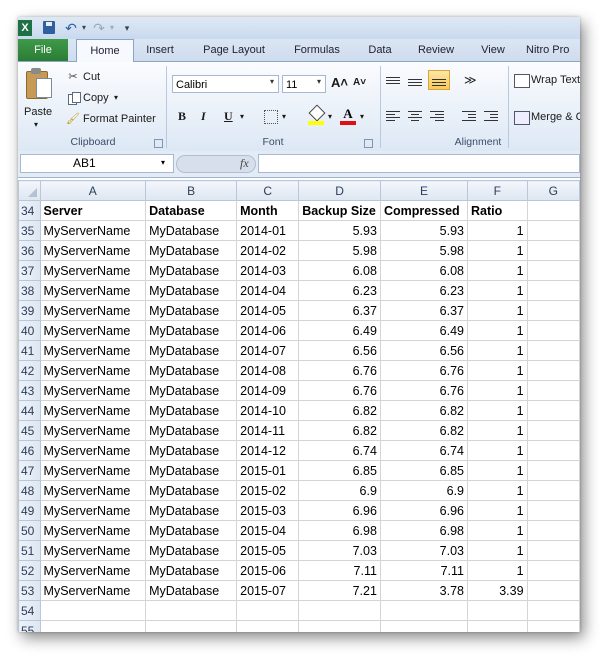  Describe the element at coordinates (339, 270) in the screenshot. I see `cell-backup: 6.08` at that location.